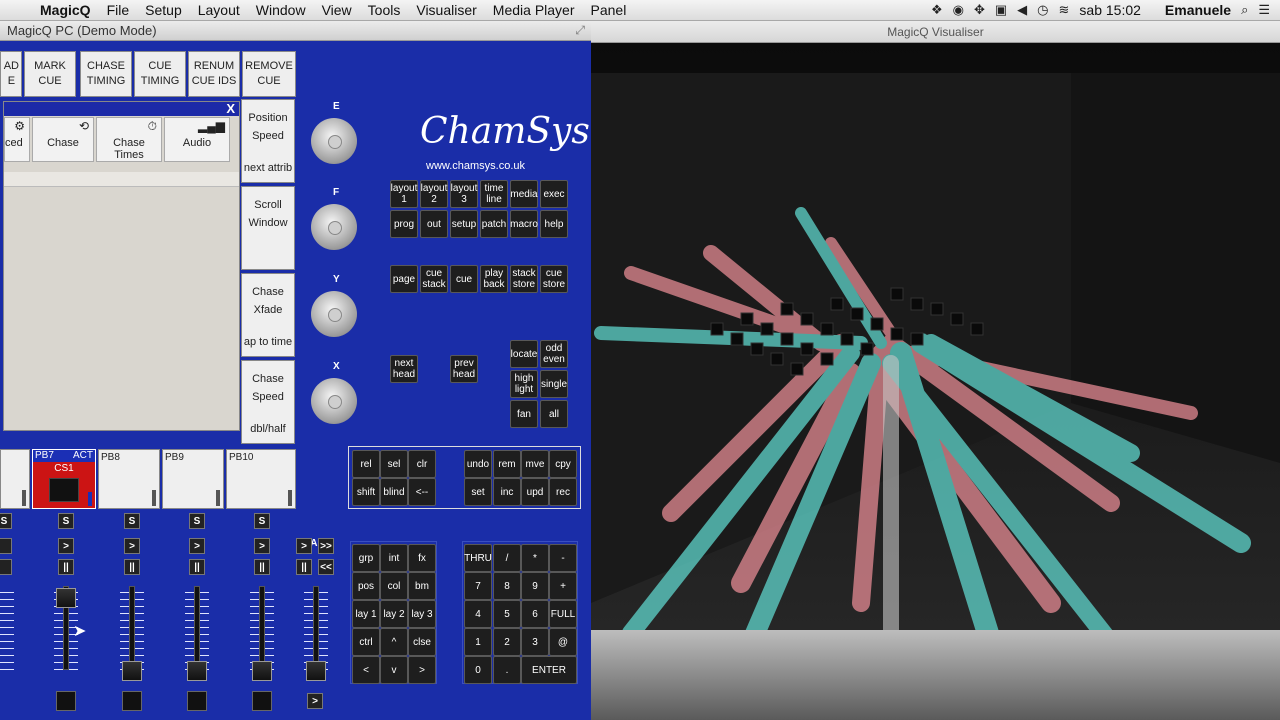  I want to click on lay-2-key: lay 2, so click(394, 614).